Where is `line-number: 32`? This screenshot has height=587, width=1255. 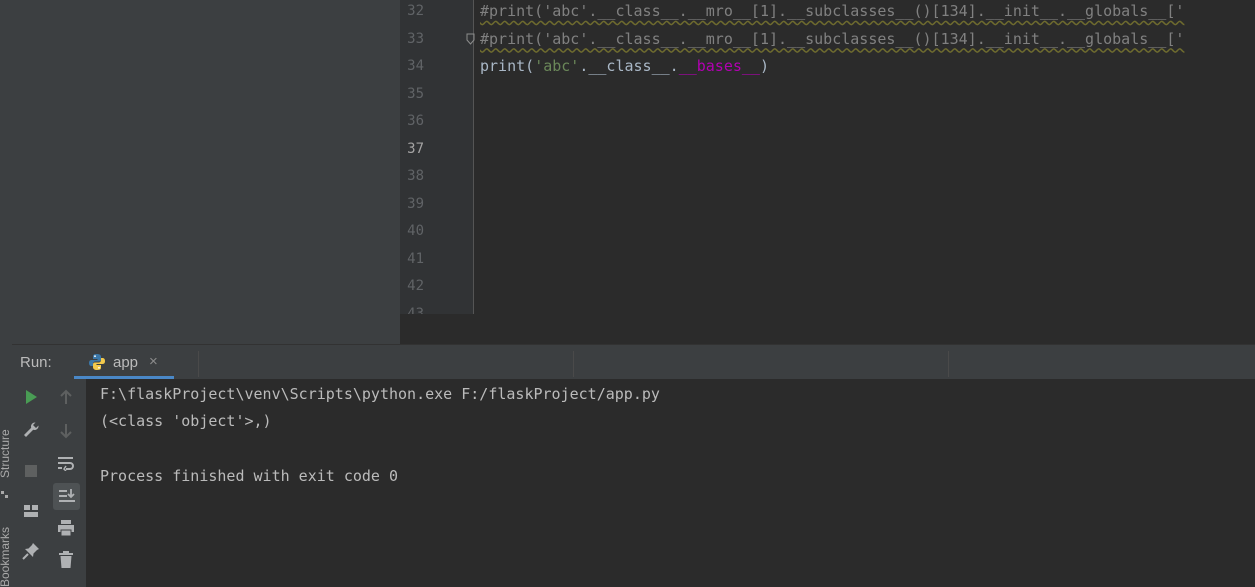 line-number: 32 is located at coordinates (415, 11).